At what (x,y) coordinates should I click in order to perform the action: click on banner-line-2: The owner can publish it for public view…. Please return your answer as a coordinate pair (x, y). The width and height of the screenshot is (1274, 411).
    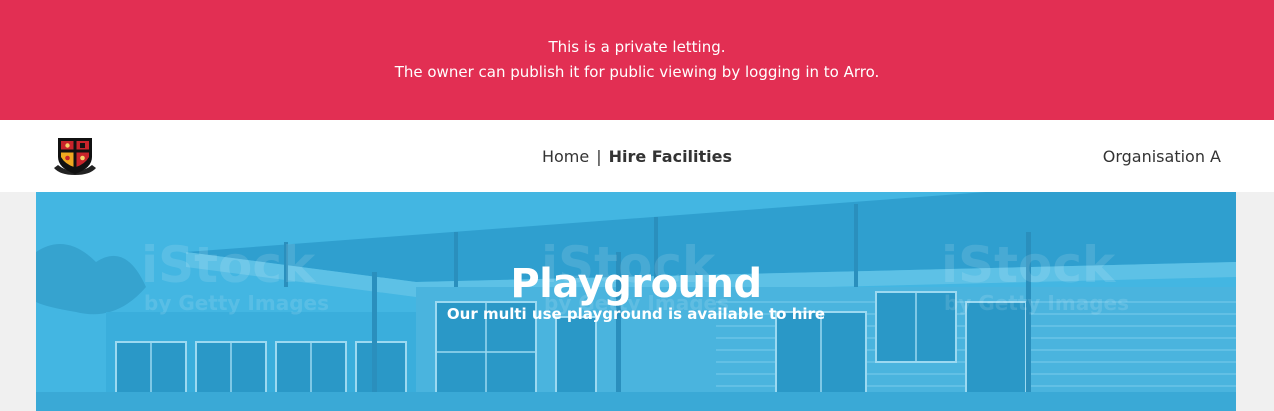
    Looking at the image, I should click on (637, 72).